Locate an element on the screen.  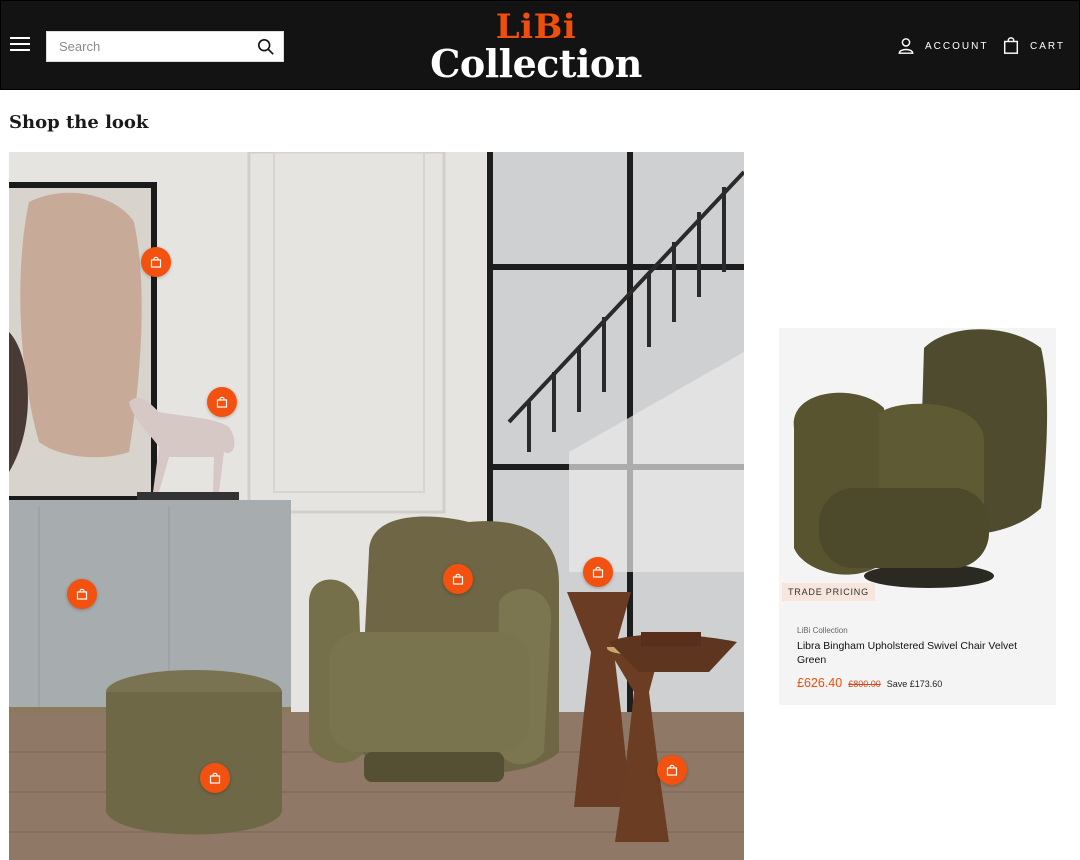
logo-bottom-text: Collection is located at coordinates (536, 63).